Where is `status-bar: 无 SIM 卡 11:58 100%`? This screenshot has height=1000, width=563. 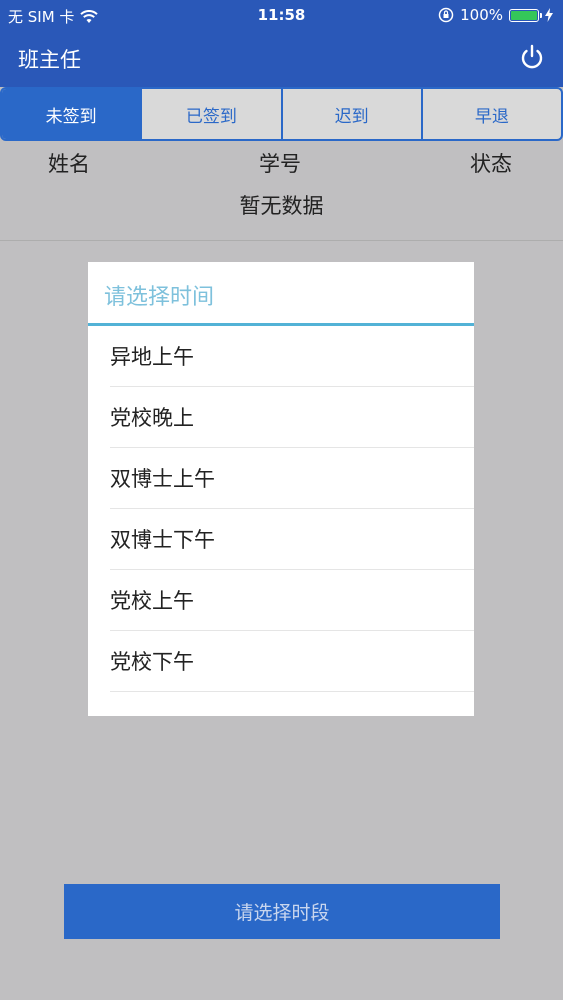 status-bar: 无 SIM 卡 11:58 100% is located at coordinates (281, 15).